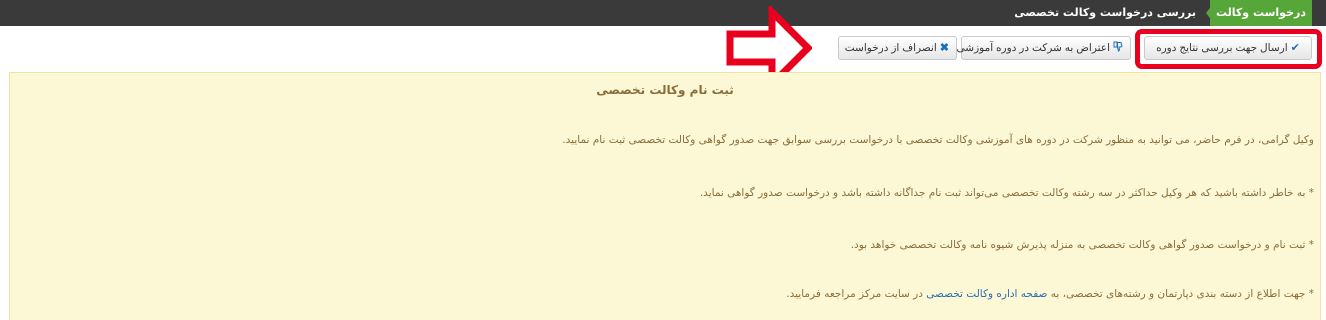 The height and width of the screenshot is (320, 1326). I want to click on objection-label: اعتراض به شرکت در دوره آموزشی, so click(1033, 48).